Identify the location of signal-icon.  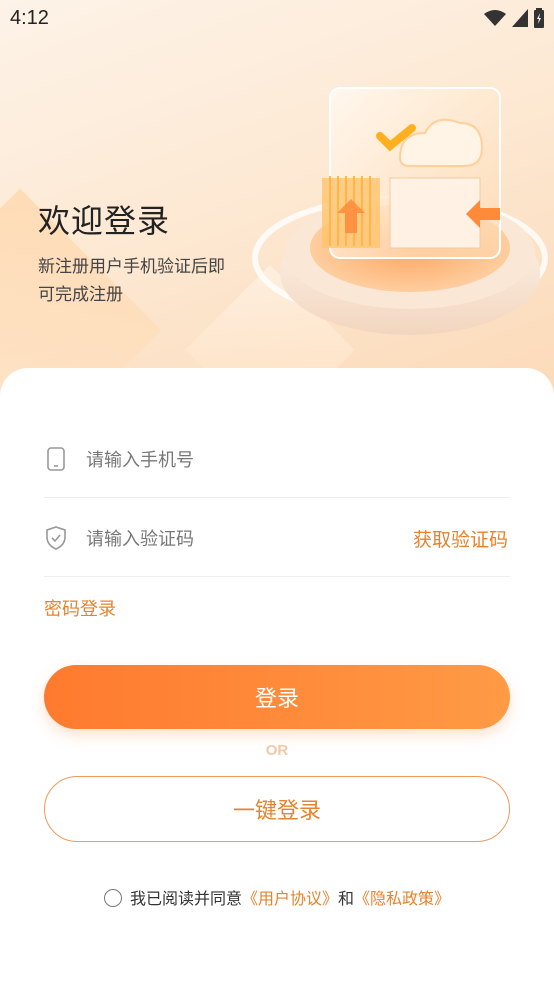
(520, 18).